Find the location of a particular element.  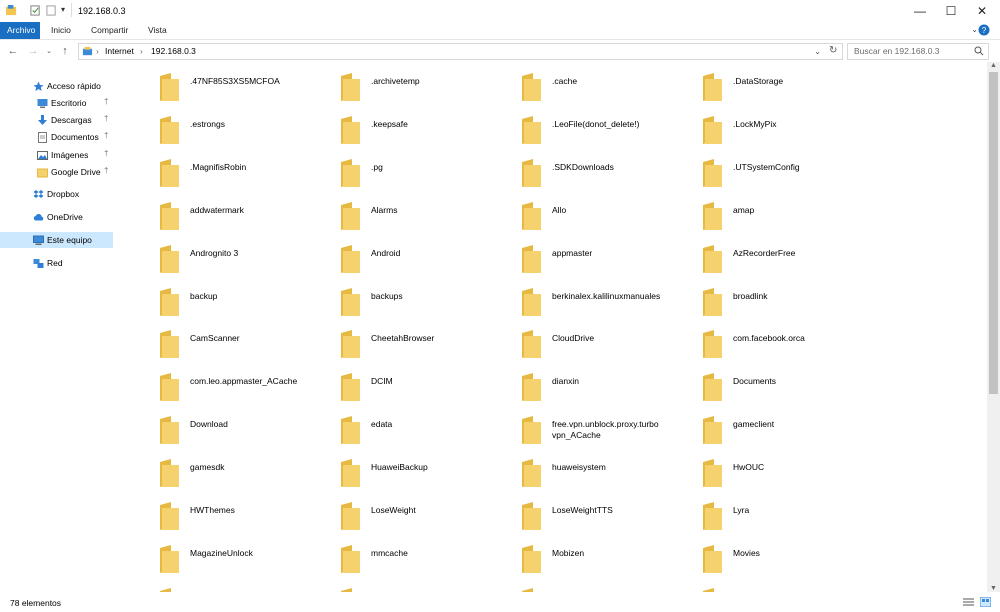

sidebar-item: Red is located at coordinates (56, 263).